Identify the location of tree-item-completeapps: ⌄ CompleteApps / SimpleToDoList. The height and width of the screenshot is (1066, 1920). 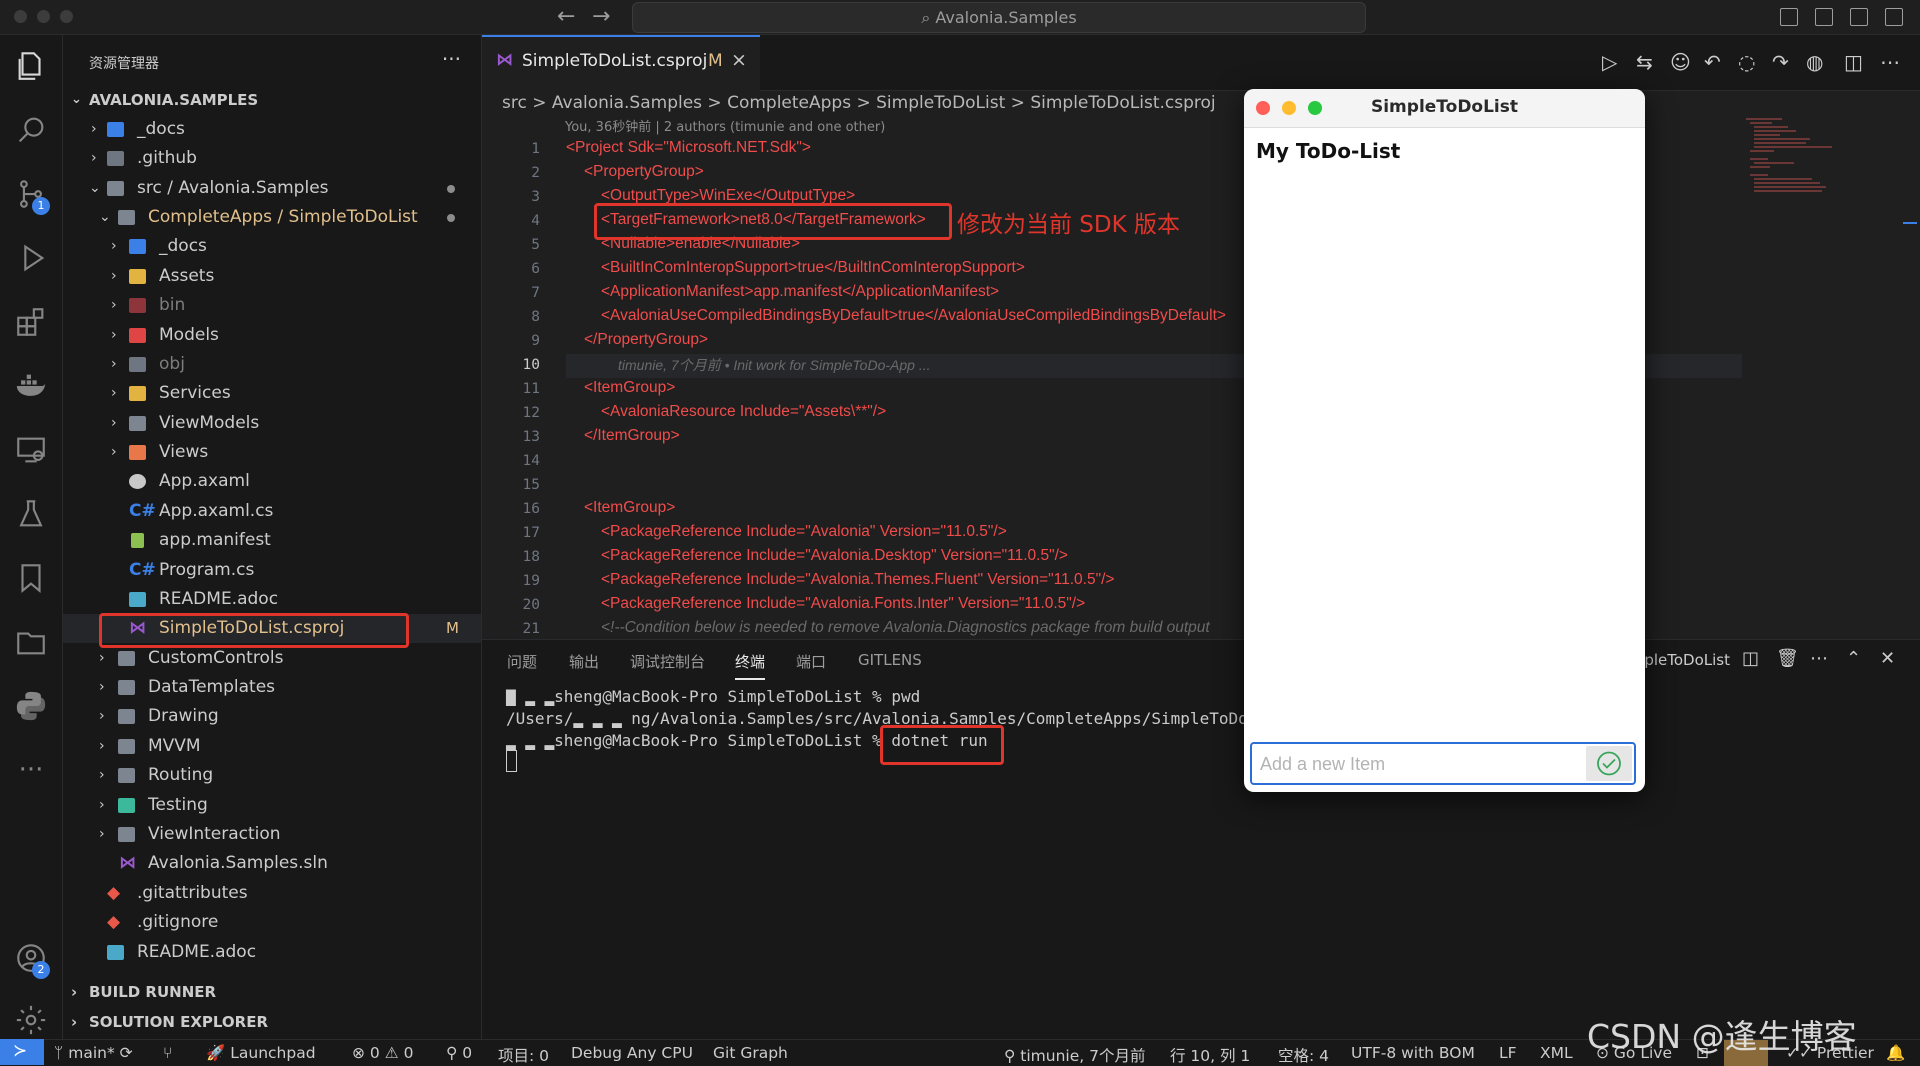
(272, 217).